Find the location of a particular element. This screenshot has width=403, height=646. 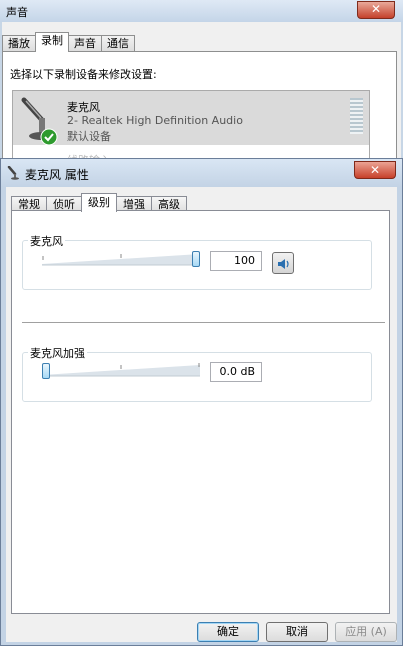

device-status: 默认设备 is located at coordinates (89, 136).